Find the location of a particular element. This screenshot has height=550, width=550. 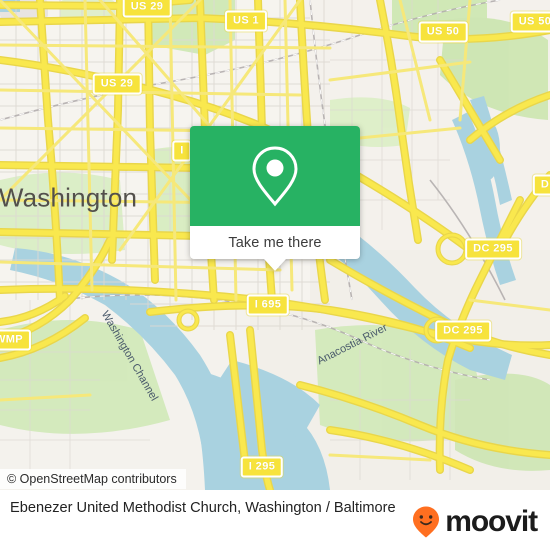

popup-pointer is located at coordinates (275, 265).